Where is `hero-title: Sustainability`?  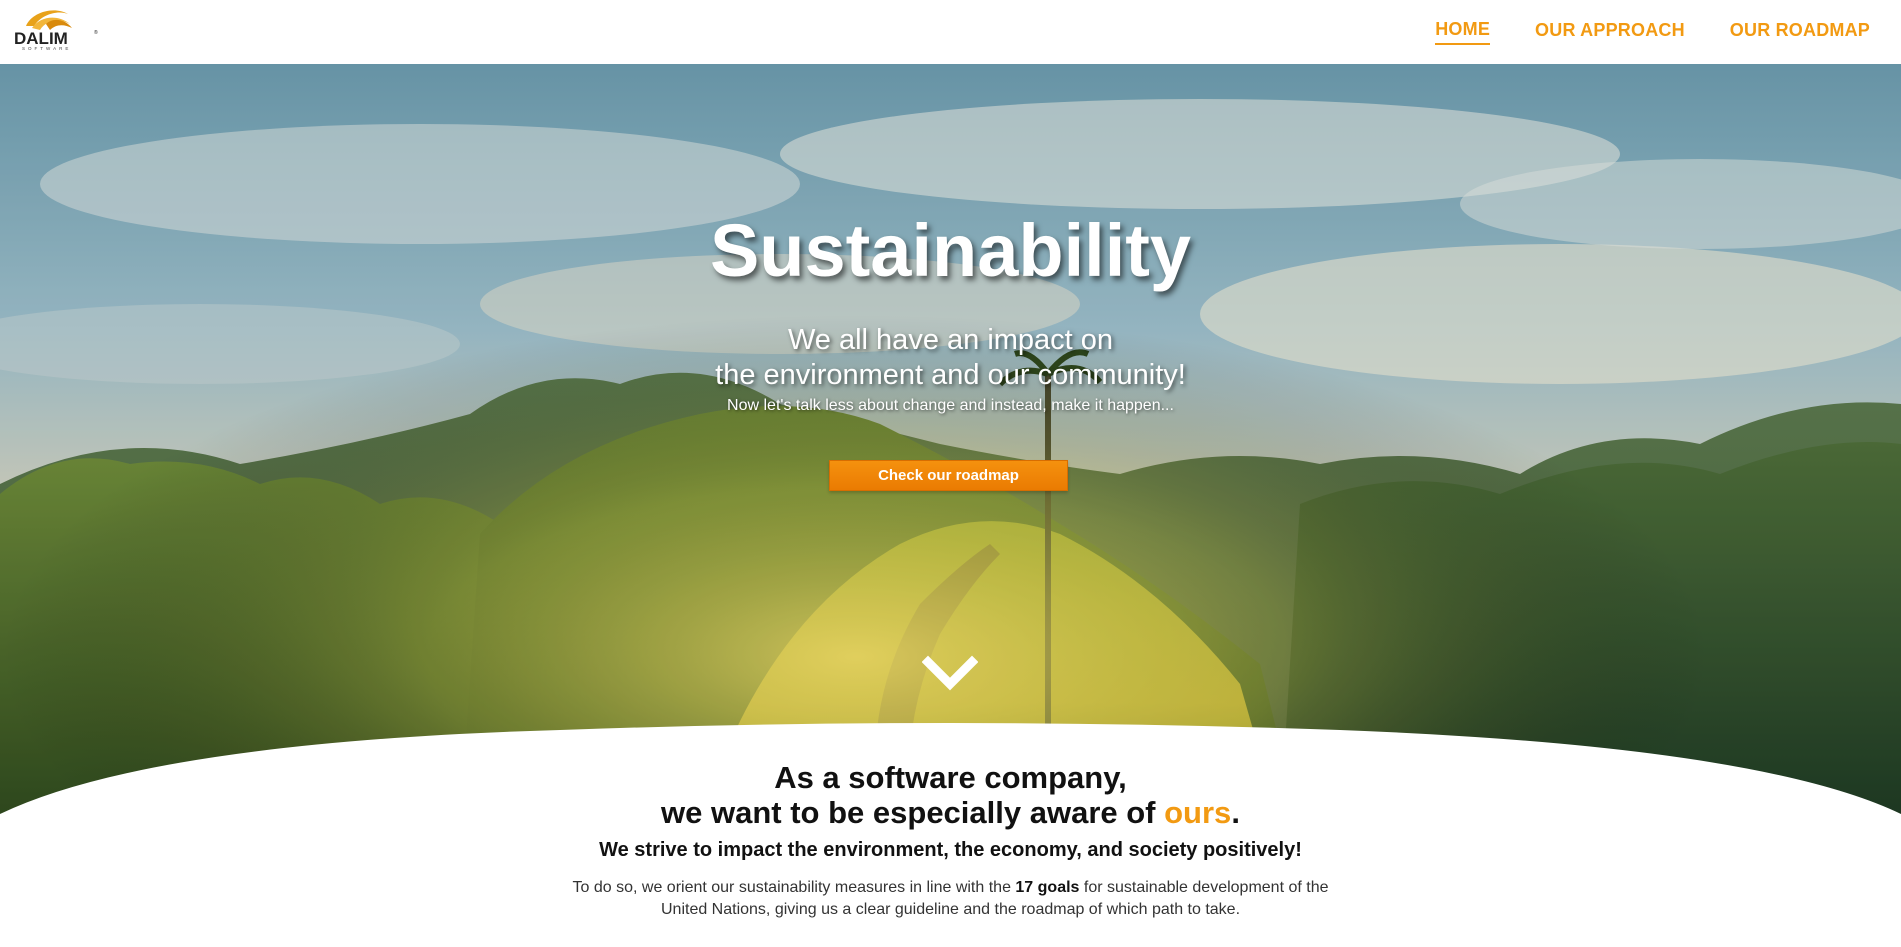
hero-title: Sustainability is located at coordinates (950, 250).